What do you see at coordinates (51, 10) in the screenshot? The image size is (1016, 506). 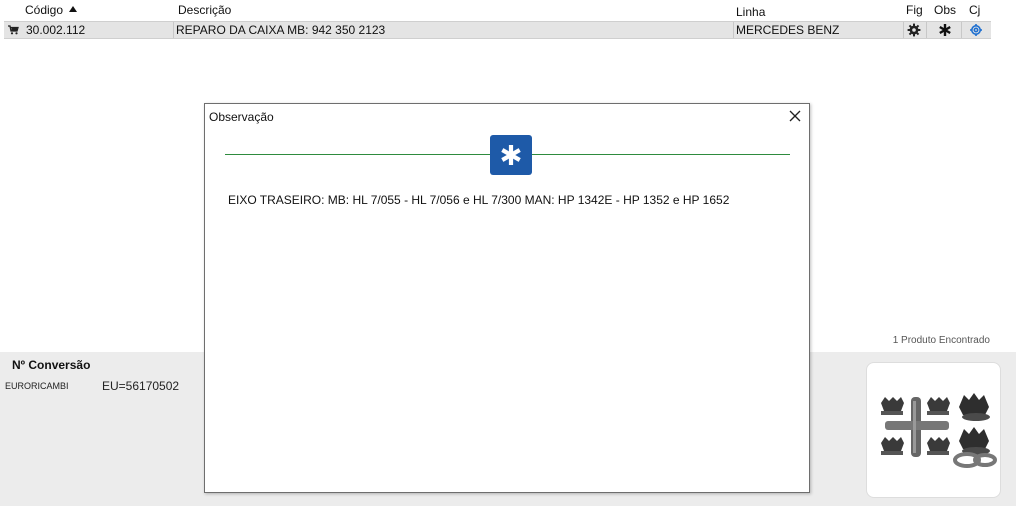 I see `col-codigo-header: Código` at bounding box center [51, 10].